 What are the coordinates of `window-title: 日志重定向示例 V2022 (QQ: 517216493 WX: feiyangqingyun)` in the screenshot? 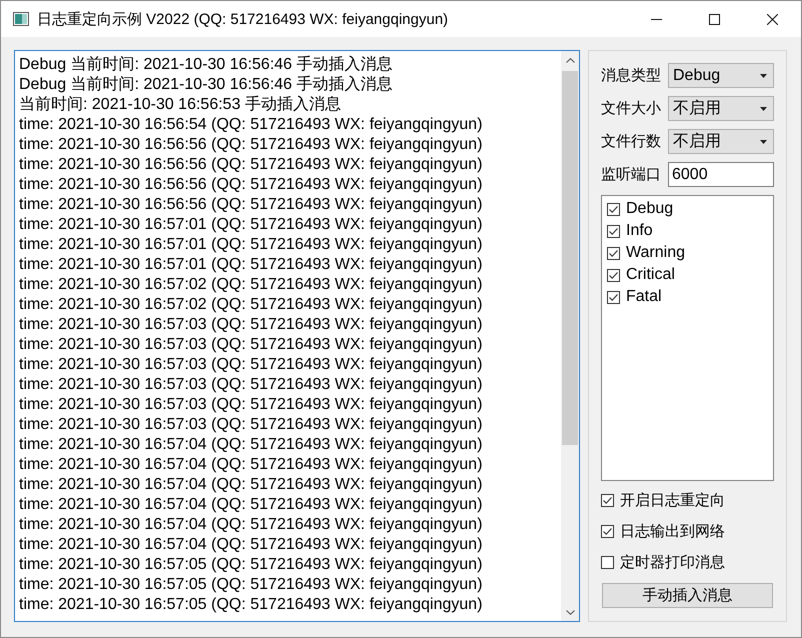 It's located at (243, 19).